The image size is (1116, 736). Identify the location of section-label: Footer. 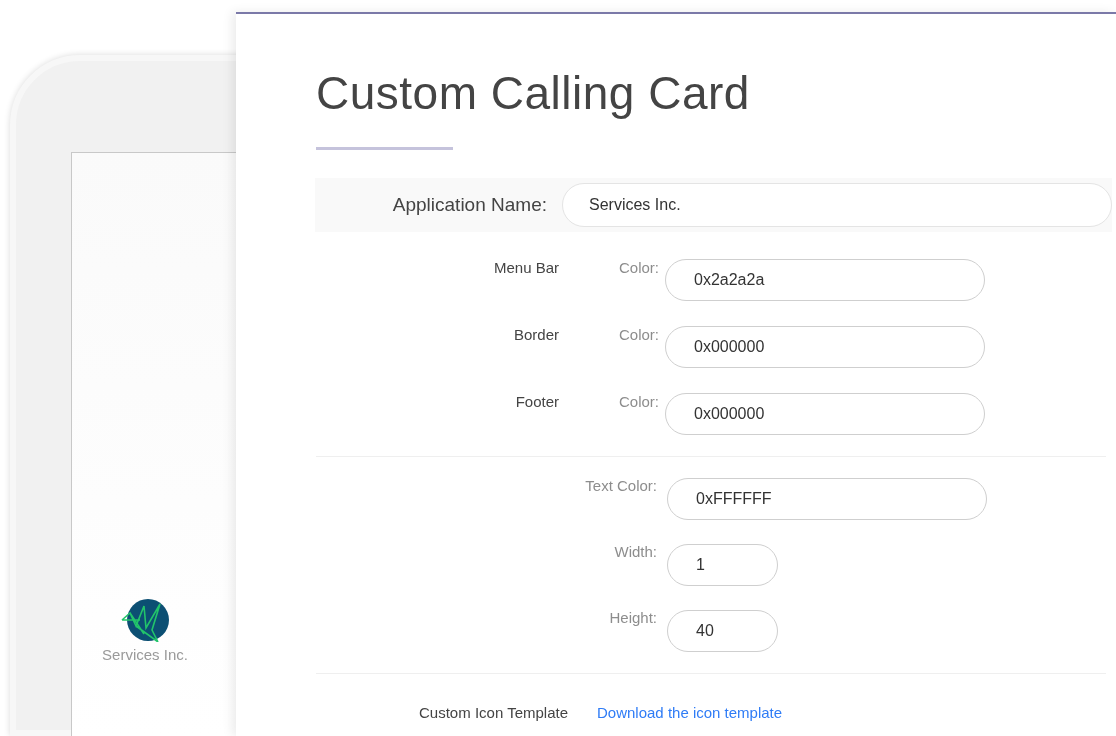
(536, 402).